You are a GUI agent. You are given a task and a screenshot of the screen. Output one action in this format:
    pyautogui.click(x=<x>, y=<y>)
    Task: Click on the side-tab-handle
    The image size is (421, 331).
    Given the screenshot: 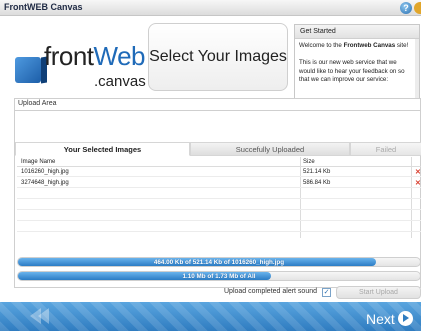 What is the action you would take?
    pyautogui.click(x=417, y=8)
    